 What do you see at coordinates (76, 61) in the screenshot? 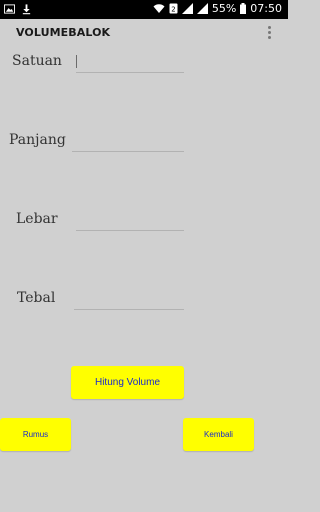
I see `text-cursor` at bounding box center [76, 61].